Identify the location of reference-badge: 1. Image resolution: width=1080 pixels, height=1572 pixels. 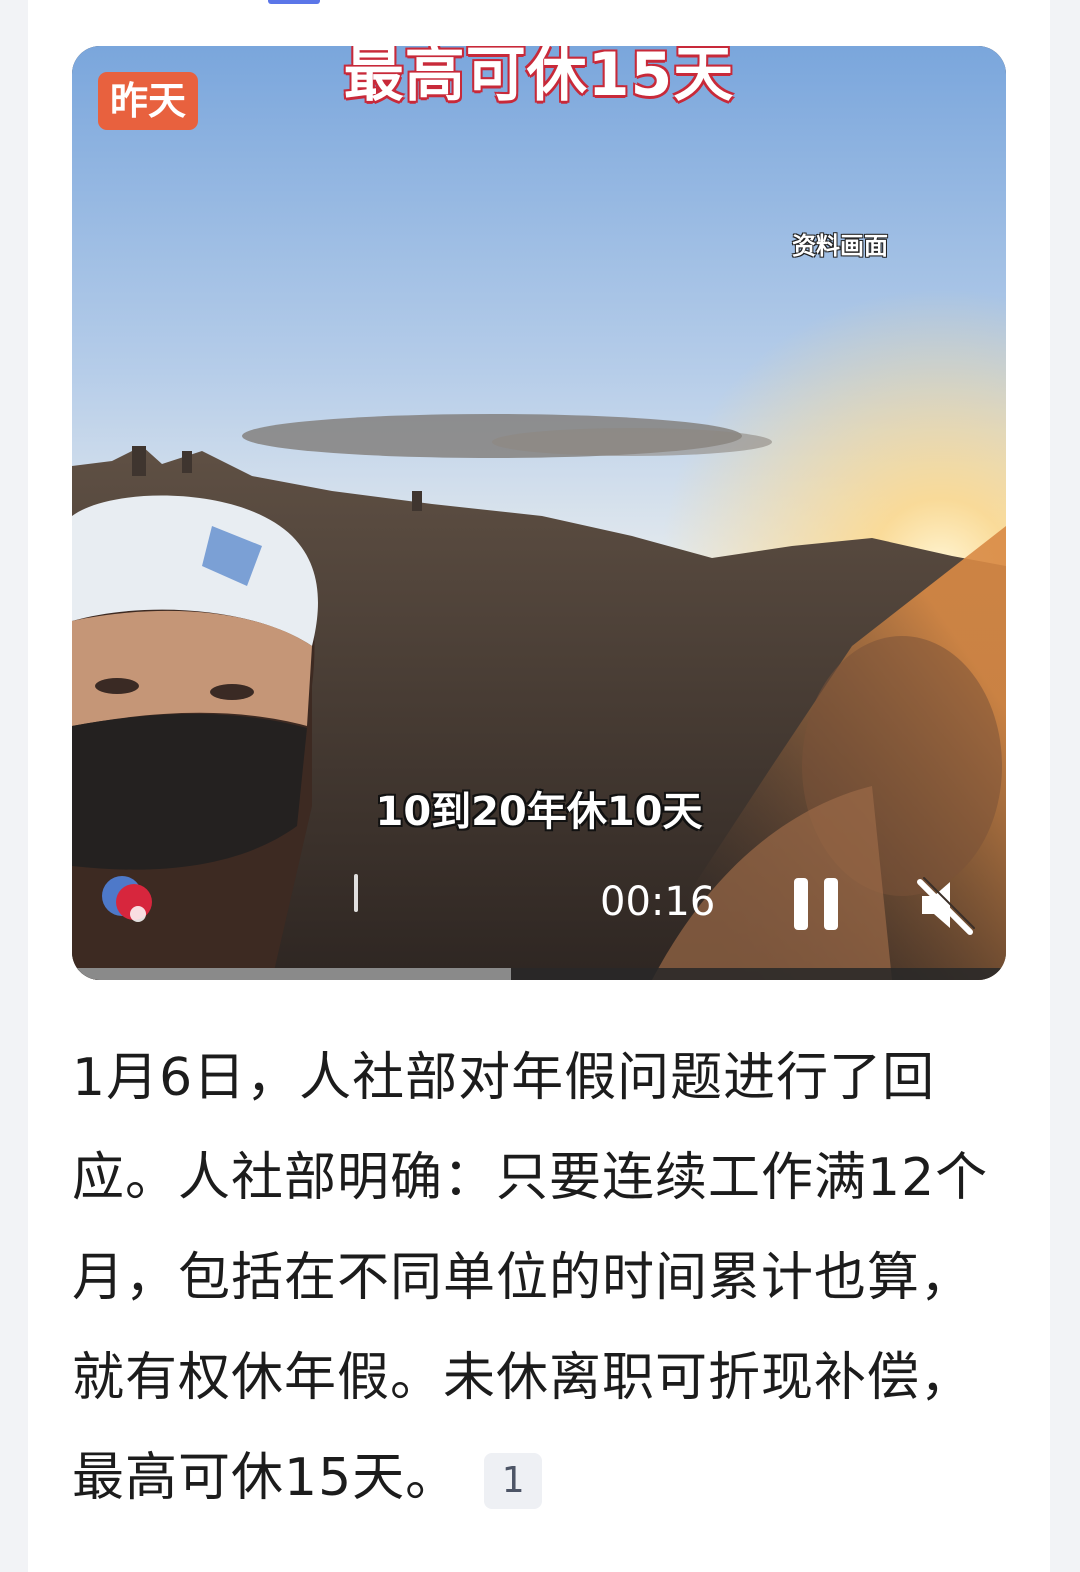
(513, 1481).